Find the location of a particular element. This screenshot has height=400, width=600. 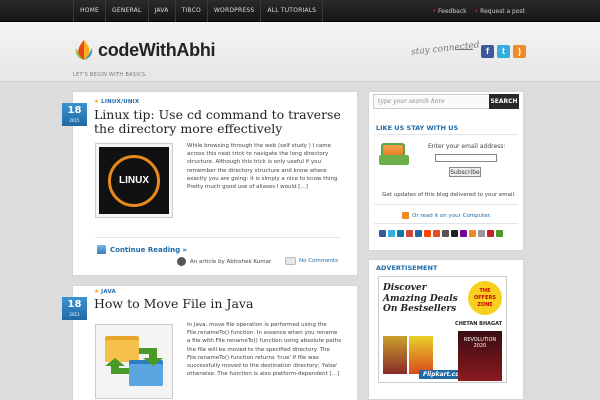

post-title: How to Move File in Java is located at coordinates (221, 304).